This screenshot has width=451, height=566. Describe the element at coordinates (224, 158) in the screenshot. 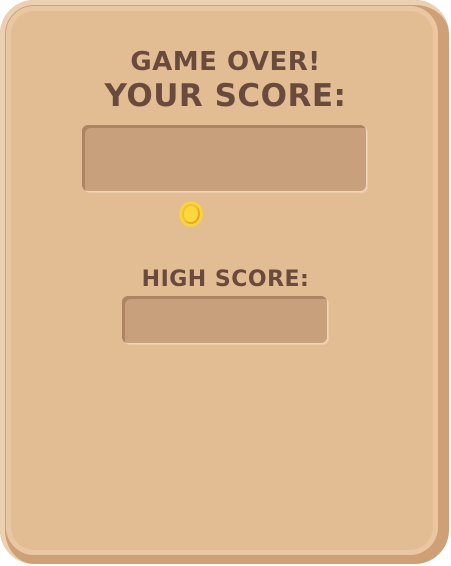

I see `score-display` at that location.